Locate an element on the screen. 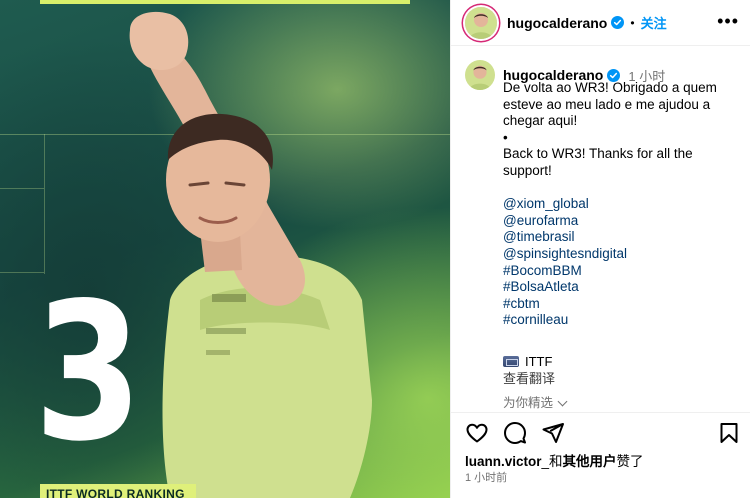 This screenshot has height=498, width=750. header-username: hugocalderano is located at coordinates (557, 23).